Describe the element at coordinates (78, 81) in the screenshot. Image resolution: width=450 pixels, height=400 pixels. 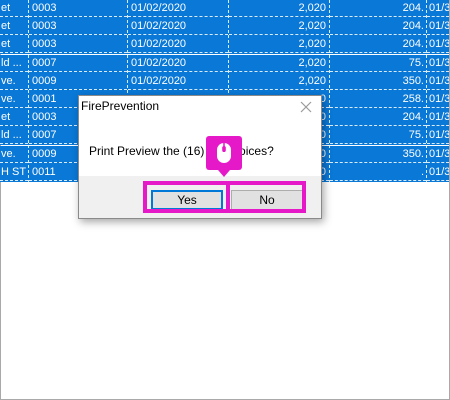
I see `table-cell: 0009` at that location.